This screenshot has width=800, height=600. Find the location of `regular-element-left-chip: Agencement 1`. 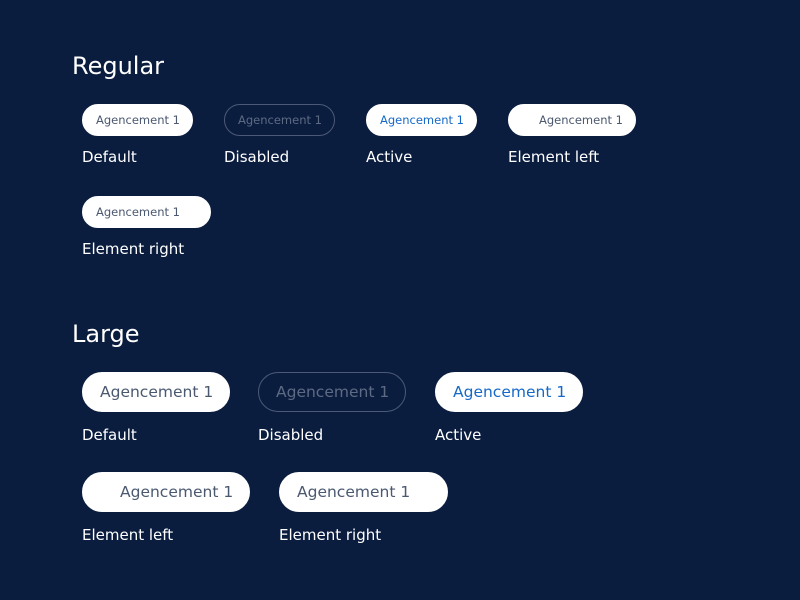

regular-element-left-chip: Agencement 1 is located at coordinates (572, 120).